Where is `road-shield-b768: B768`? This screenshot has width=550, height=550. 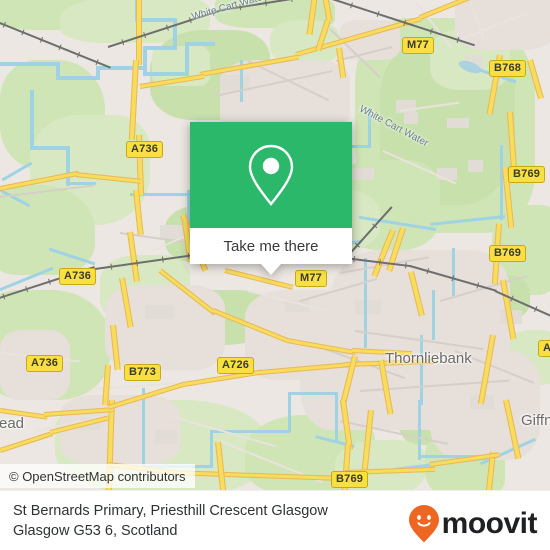 road-shield-b768: B768 is located at coordinates (508, 68).